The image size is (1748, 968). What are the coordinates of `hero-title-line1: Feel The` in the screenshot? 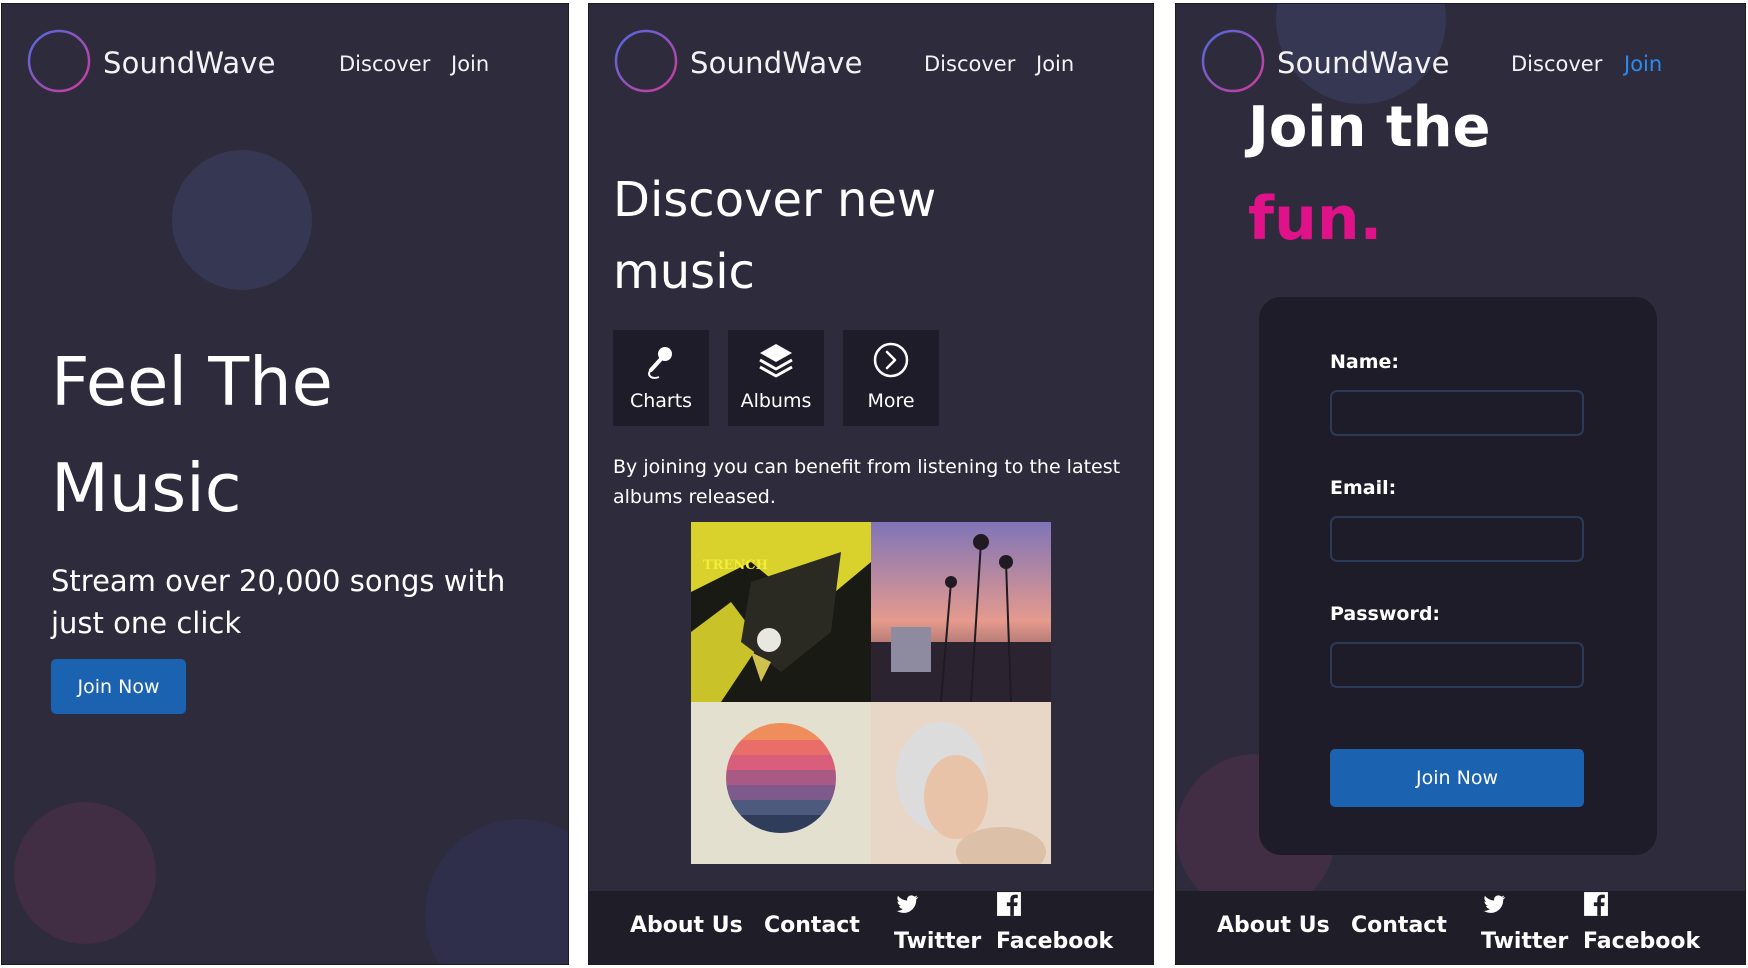 It's located at (192, 382).